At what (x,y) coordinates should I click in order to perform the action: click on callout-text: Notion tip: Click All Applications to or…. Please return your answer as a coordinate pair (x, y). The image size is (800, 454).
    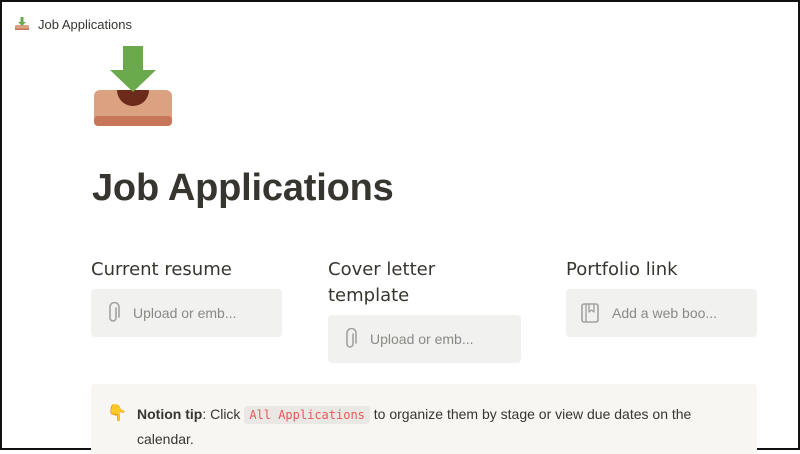
    Looking at the image, I should click on (437, 428).